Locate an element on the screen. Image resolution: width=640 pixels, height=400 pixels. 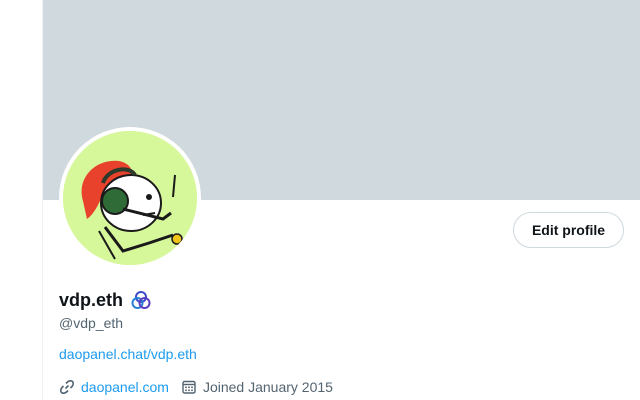
website-link: daopanel.com is located at coordinates (125, 387).